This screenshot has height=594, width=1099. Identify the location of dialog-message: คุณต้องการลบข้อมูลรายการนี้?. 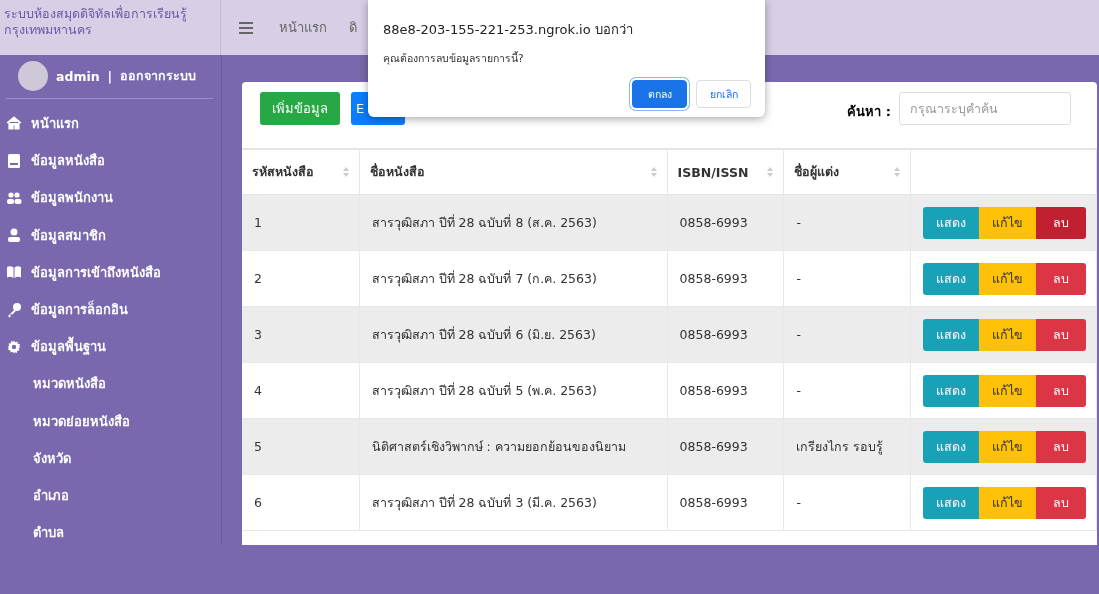
(454, 58).